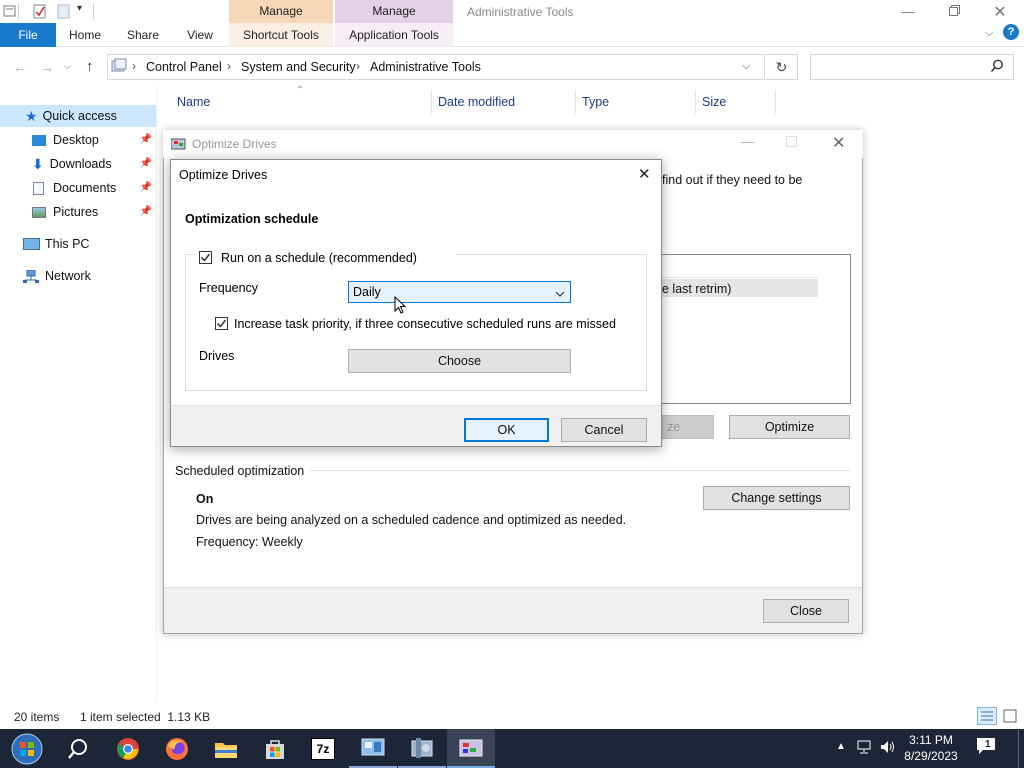 The image size is (1024, 768). I want to click on restore-button, so click(954, 11).